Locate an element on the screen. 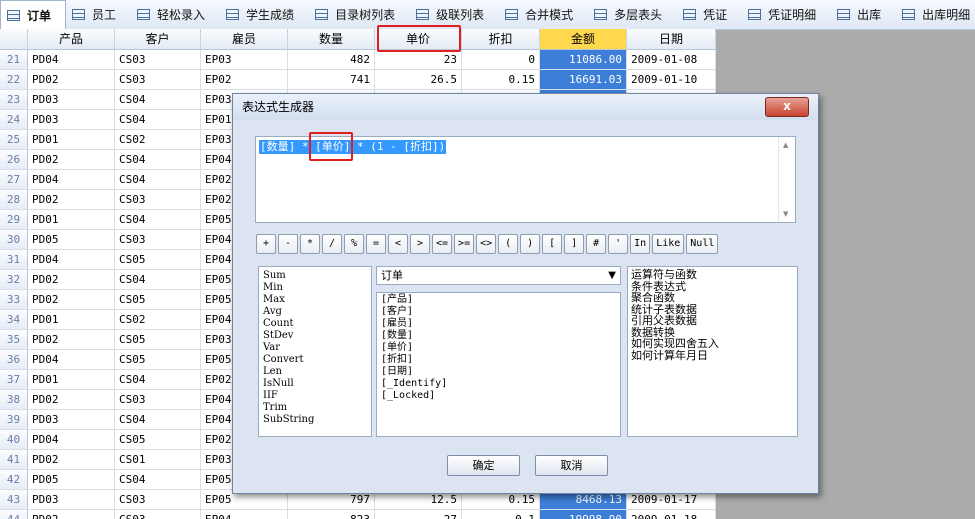 This screenshot has width=975, height=519. close-button: x is located at coordinates (787, 107).